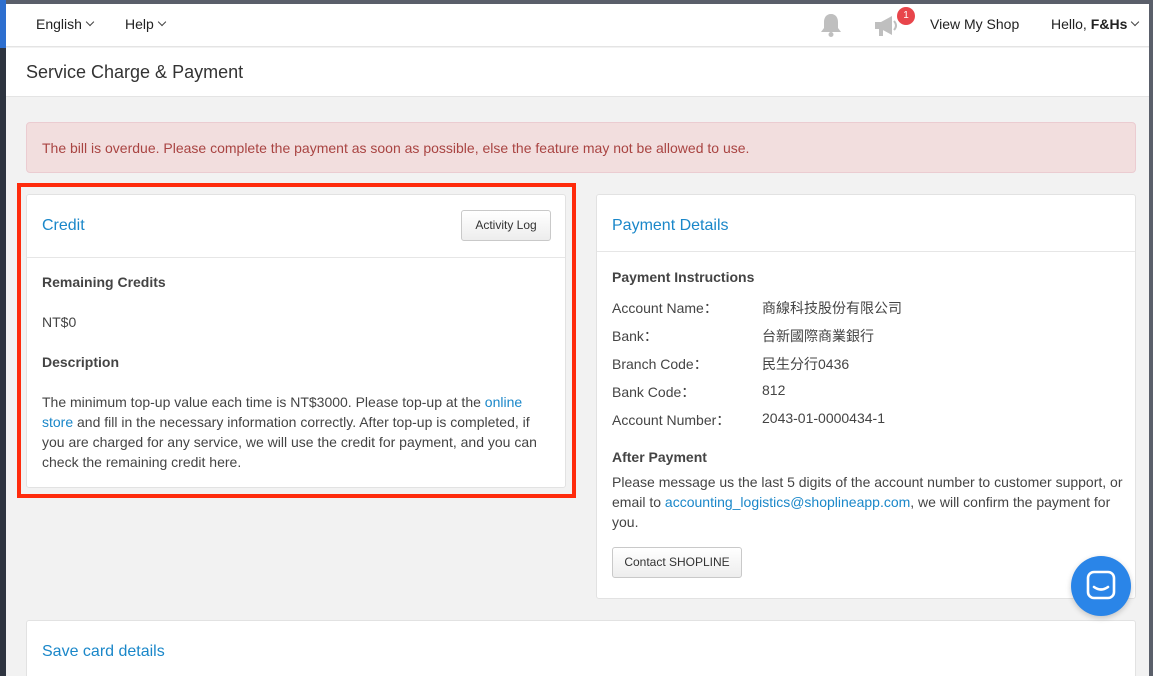 The image size is (1153, 676). I want to click on chat-icon, so click(1101, 585).